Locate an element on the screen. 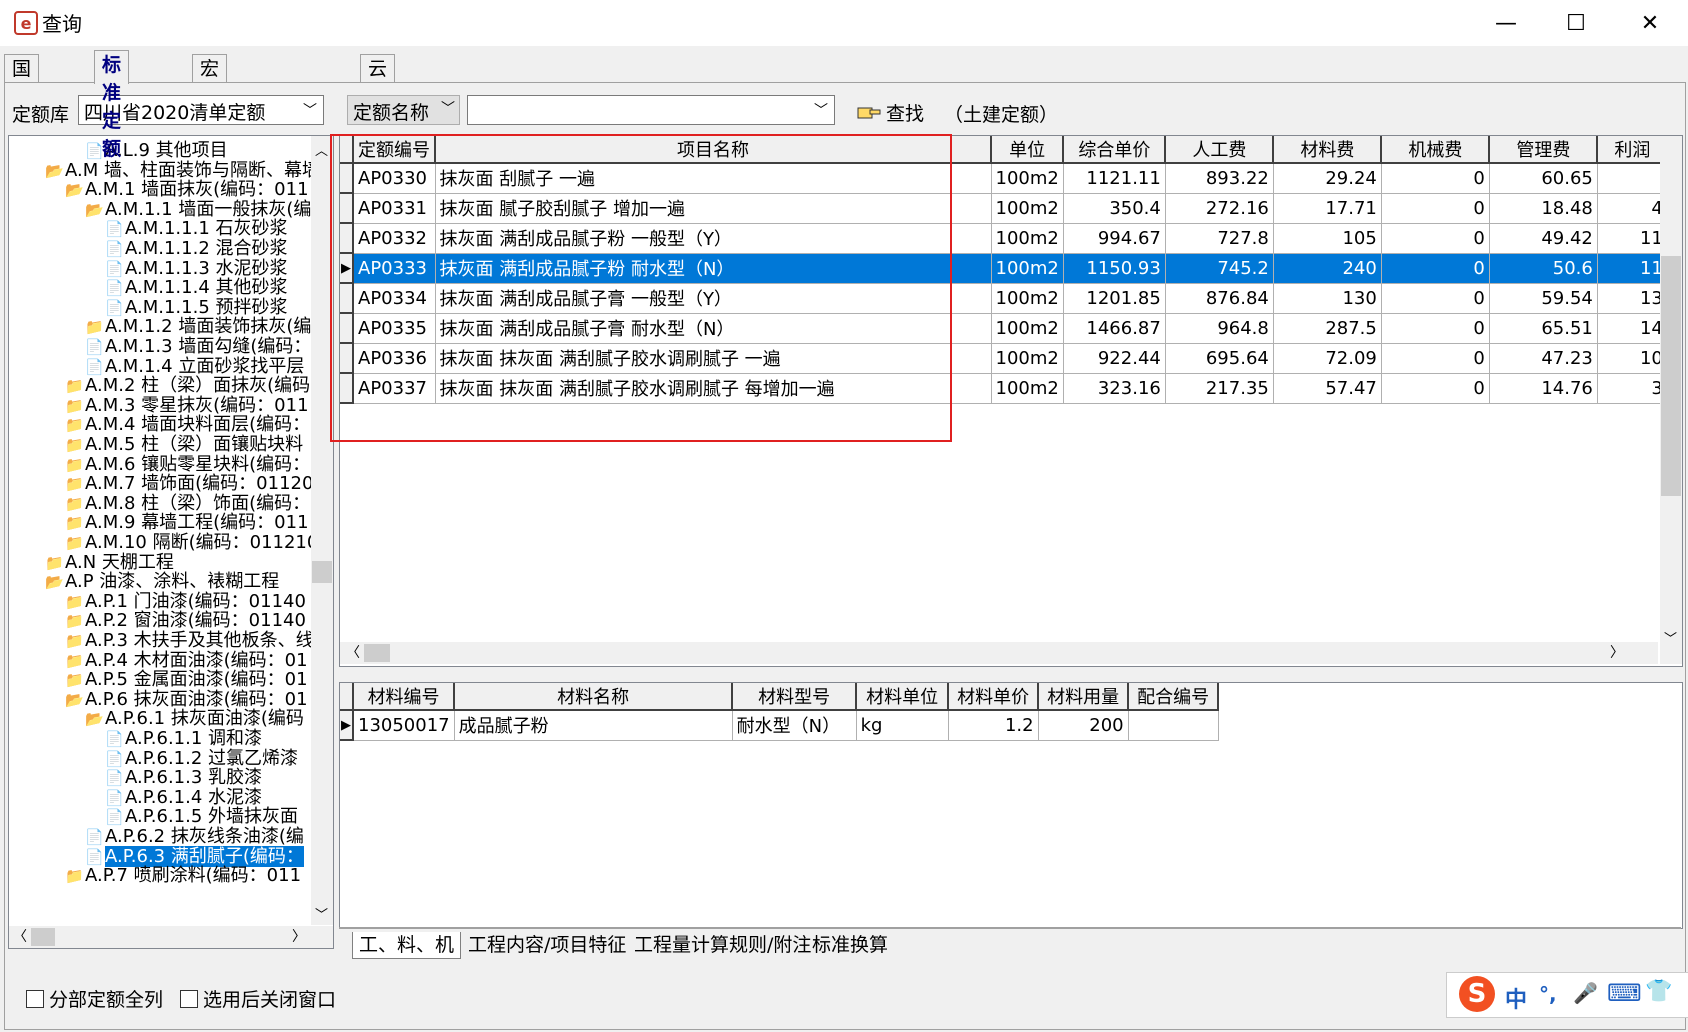  table-cell: 876.84 is located at coordinates (1219, 298).